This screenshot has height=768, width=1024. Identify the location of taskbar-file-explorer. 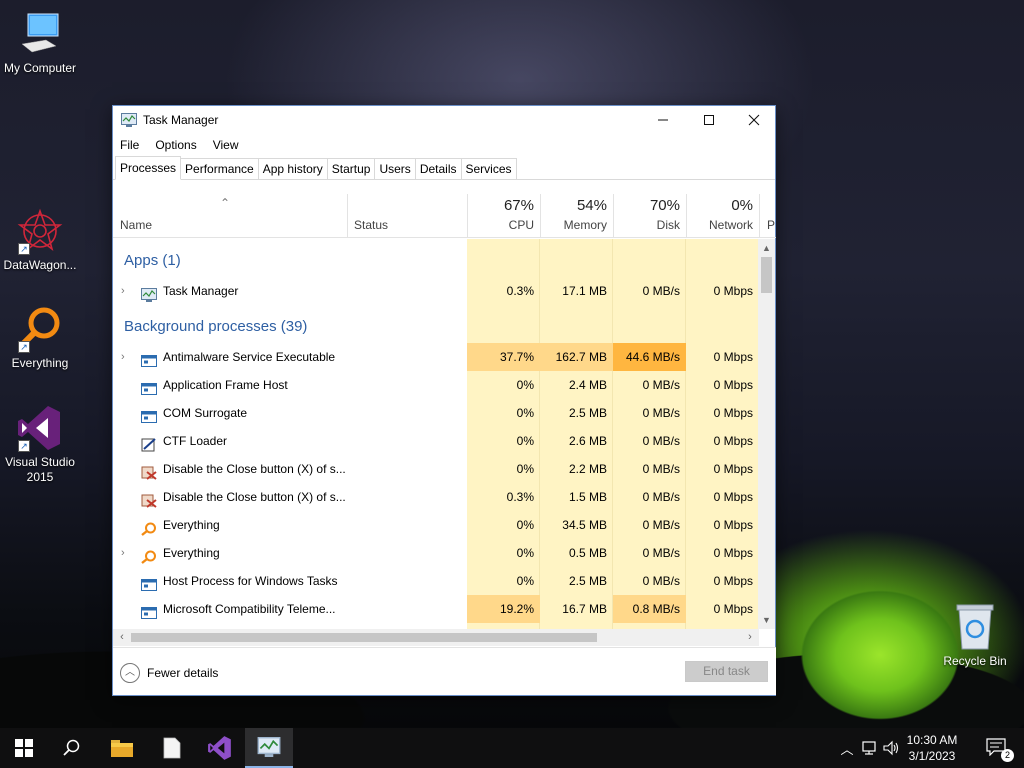
(122, 748).